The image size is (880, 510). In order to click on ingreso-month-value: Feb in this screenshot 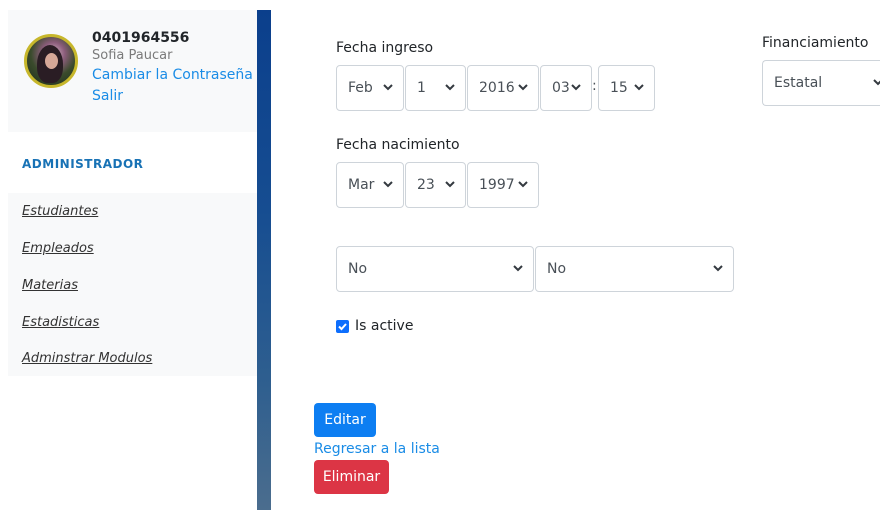, I will do `click(360, 88)`.